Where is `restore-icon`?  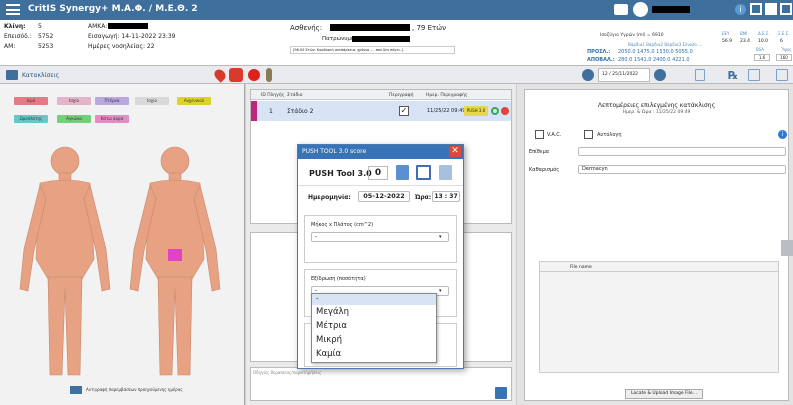 restore-icon is located at coordinates (786, 9).